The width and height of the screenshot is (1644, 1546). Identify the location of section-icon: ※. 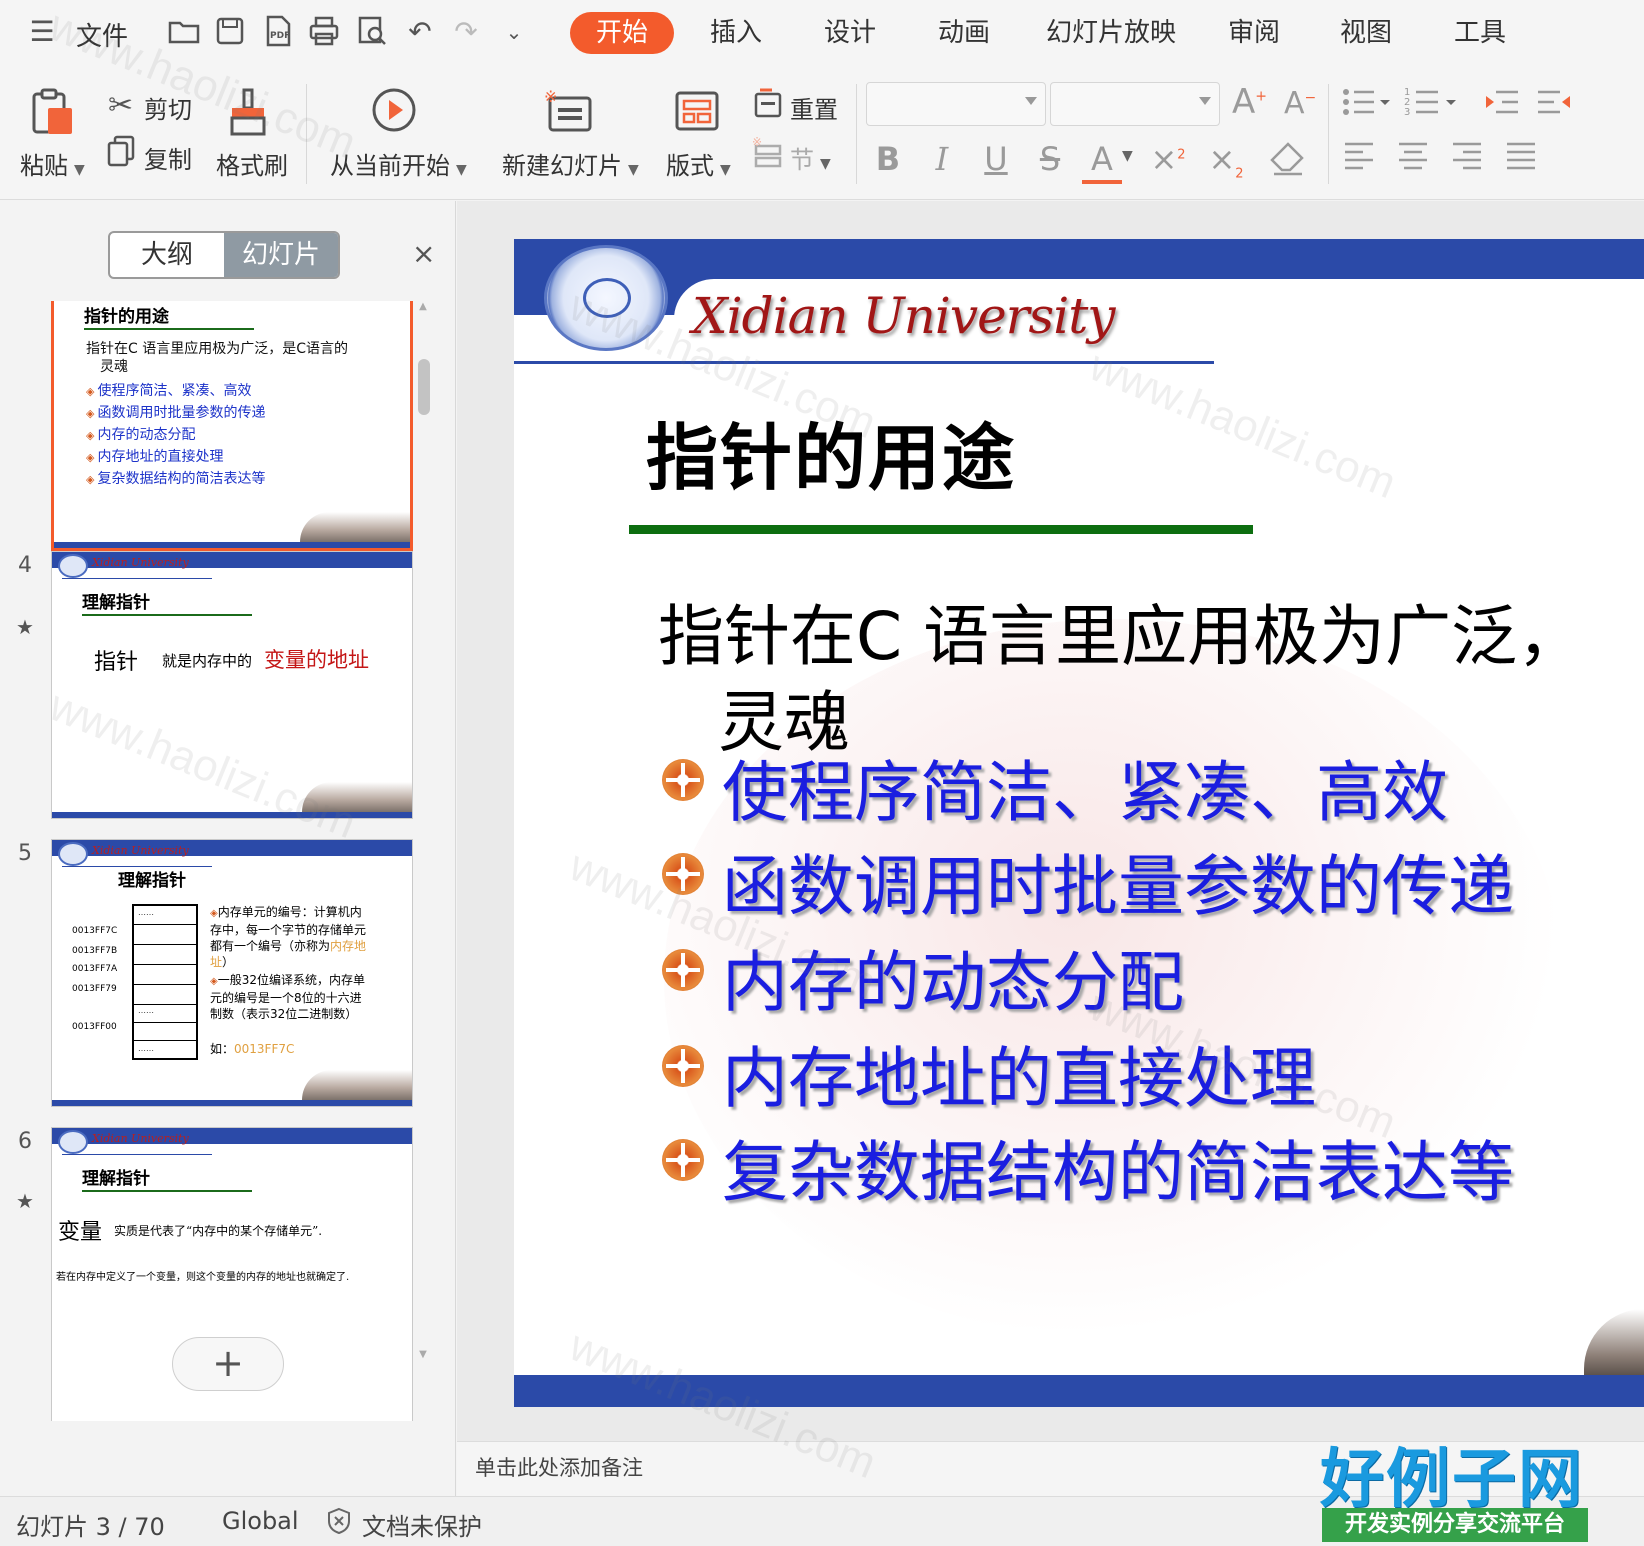
(768, 154).